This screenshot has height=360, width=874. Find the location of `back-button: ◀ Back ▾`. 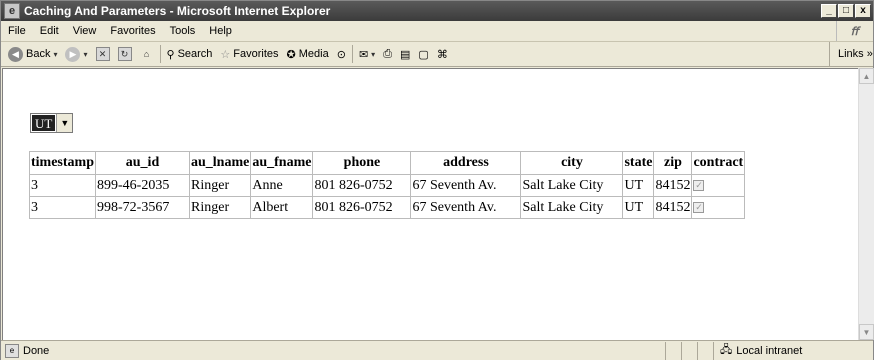

back-button: ◀ Back ▾ is located at coordinates (32, 54).